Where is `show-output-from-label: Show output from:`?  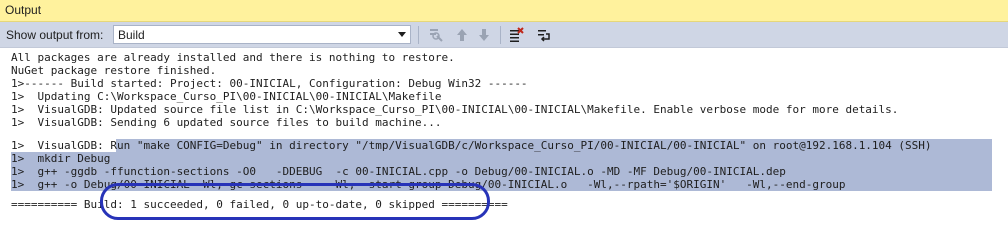 show-output-from-label: Show output from: is located at coordinates (55, 35).